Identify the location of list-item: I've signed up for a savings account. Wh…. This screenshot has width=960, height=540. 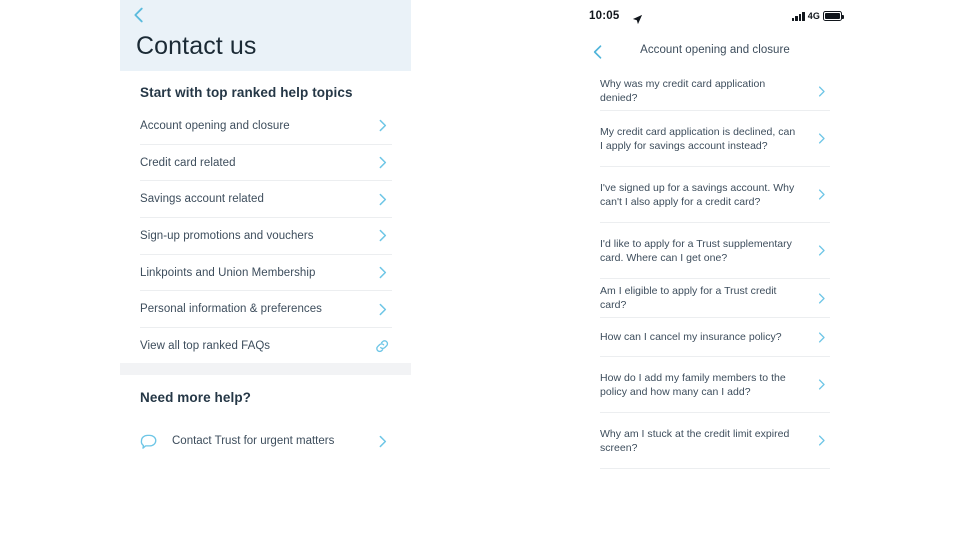
(715, 195).